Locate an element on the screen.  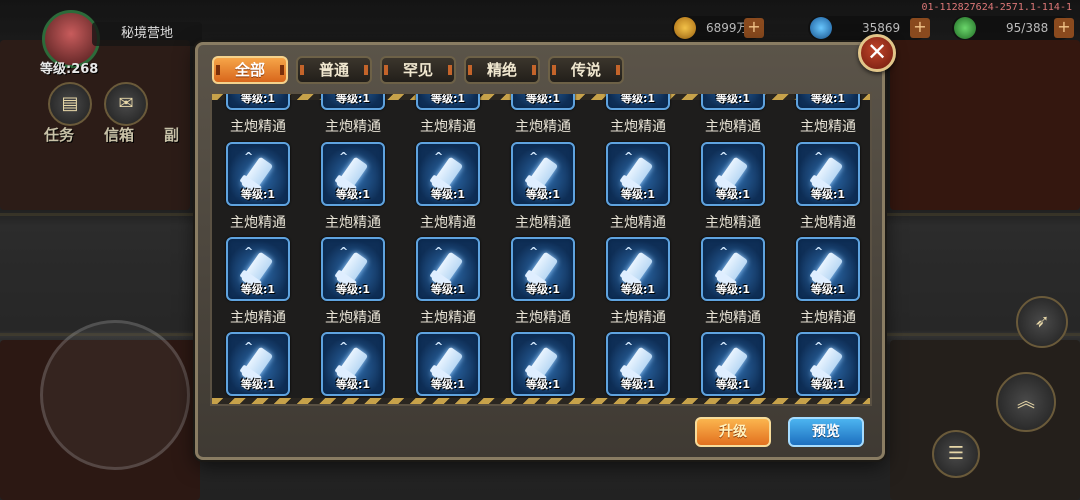
gem-value: 35869 is located at coordinates (881, 28).